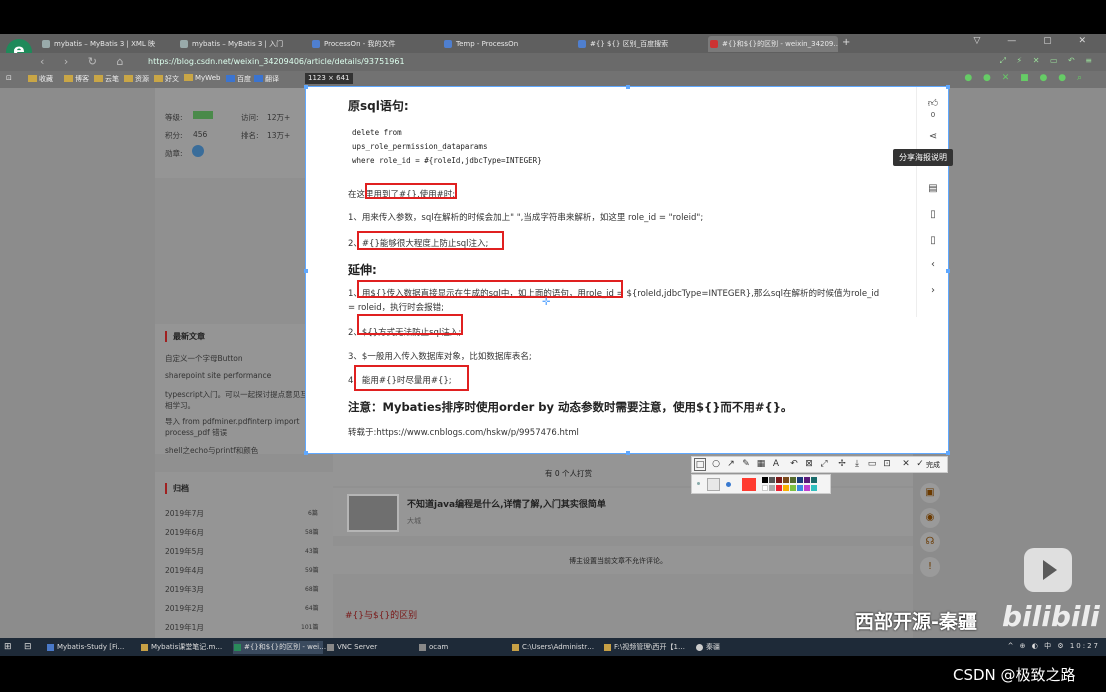 The height and width of the screenshot is (692, 1106). Describe the element at coordinates (106, 79) in the screenshot. I see `bookmark: 云笔` at that location.